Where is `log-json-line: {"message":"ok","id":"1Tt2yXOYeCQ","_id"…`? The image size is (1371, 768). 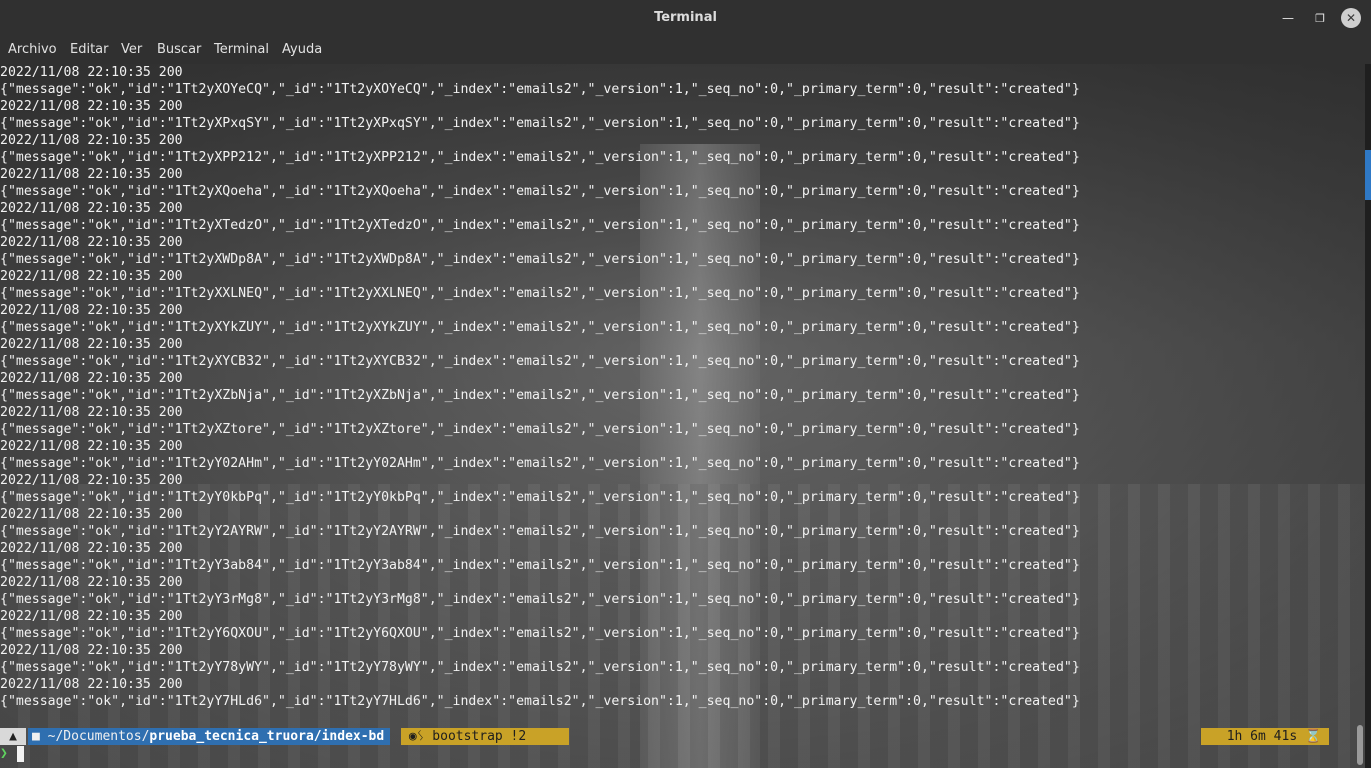
log-json-line: {"message":"ok","id":"1Tt2yXOYeCQ","_id"… is located at coordinates (540, 89).